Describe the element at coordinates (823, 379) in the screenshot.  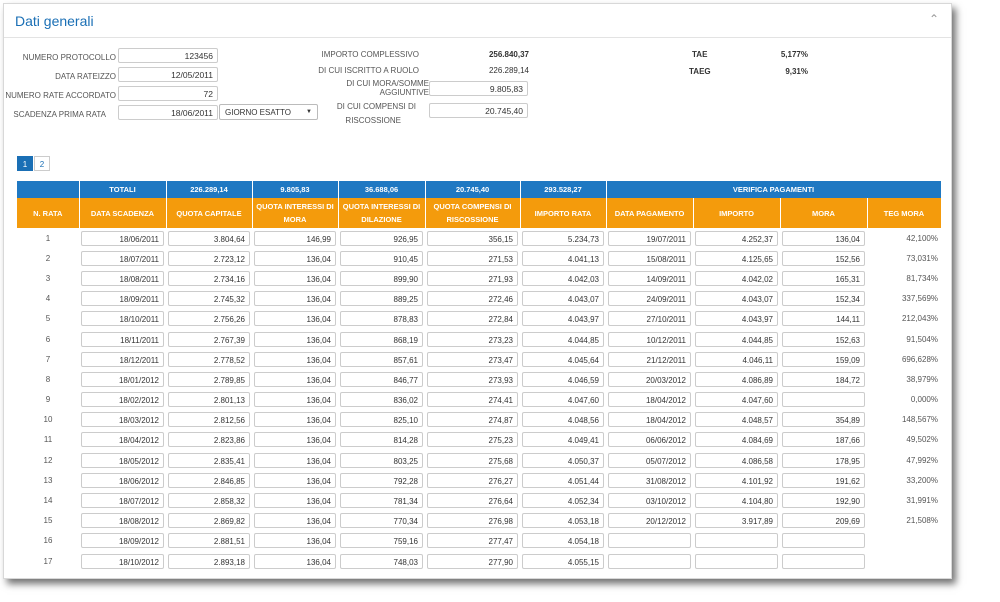
I see `mora-field: 184,72` at that location.